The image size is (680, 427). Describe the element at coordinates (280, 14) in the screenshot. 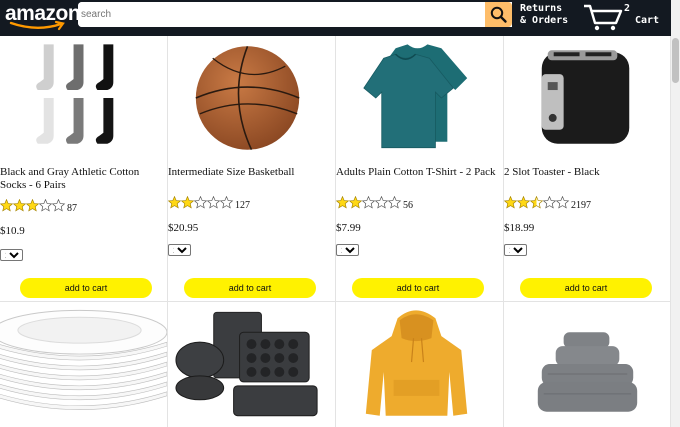

I see `search-input` at that location.